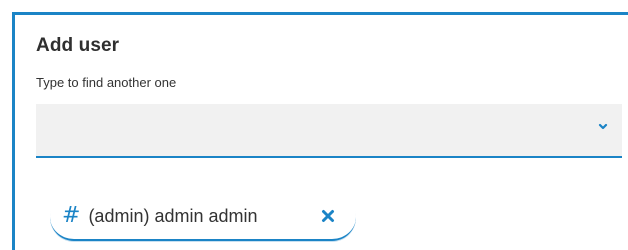 Image resolution: width=628 pixels, height=250 pixels. What do you see at coordinates (71, 215) in the screenshot?
I see `hash-icon: #` at bounding box center [71, 215].